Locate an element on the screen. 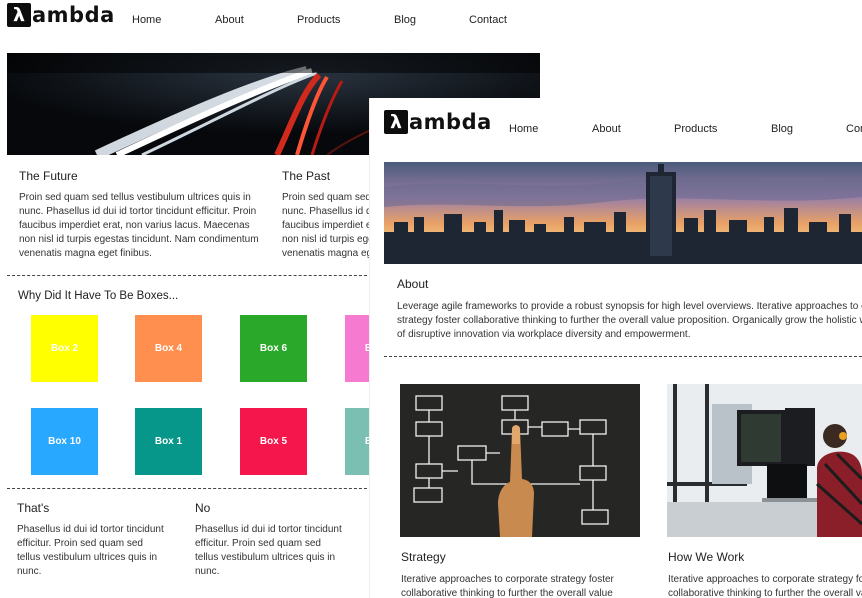 This screenshot has width=862, height=598. box-5: Box 5 is located at coordinates (273, 441).